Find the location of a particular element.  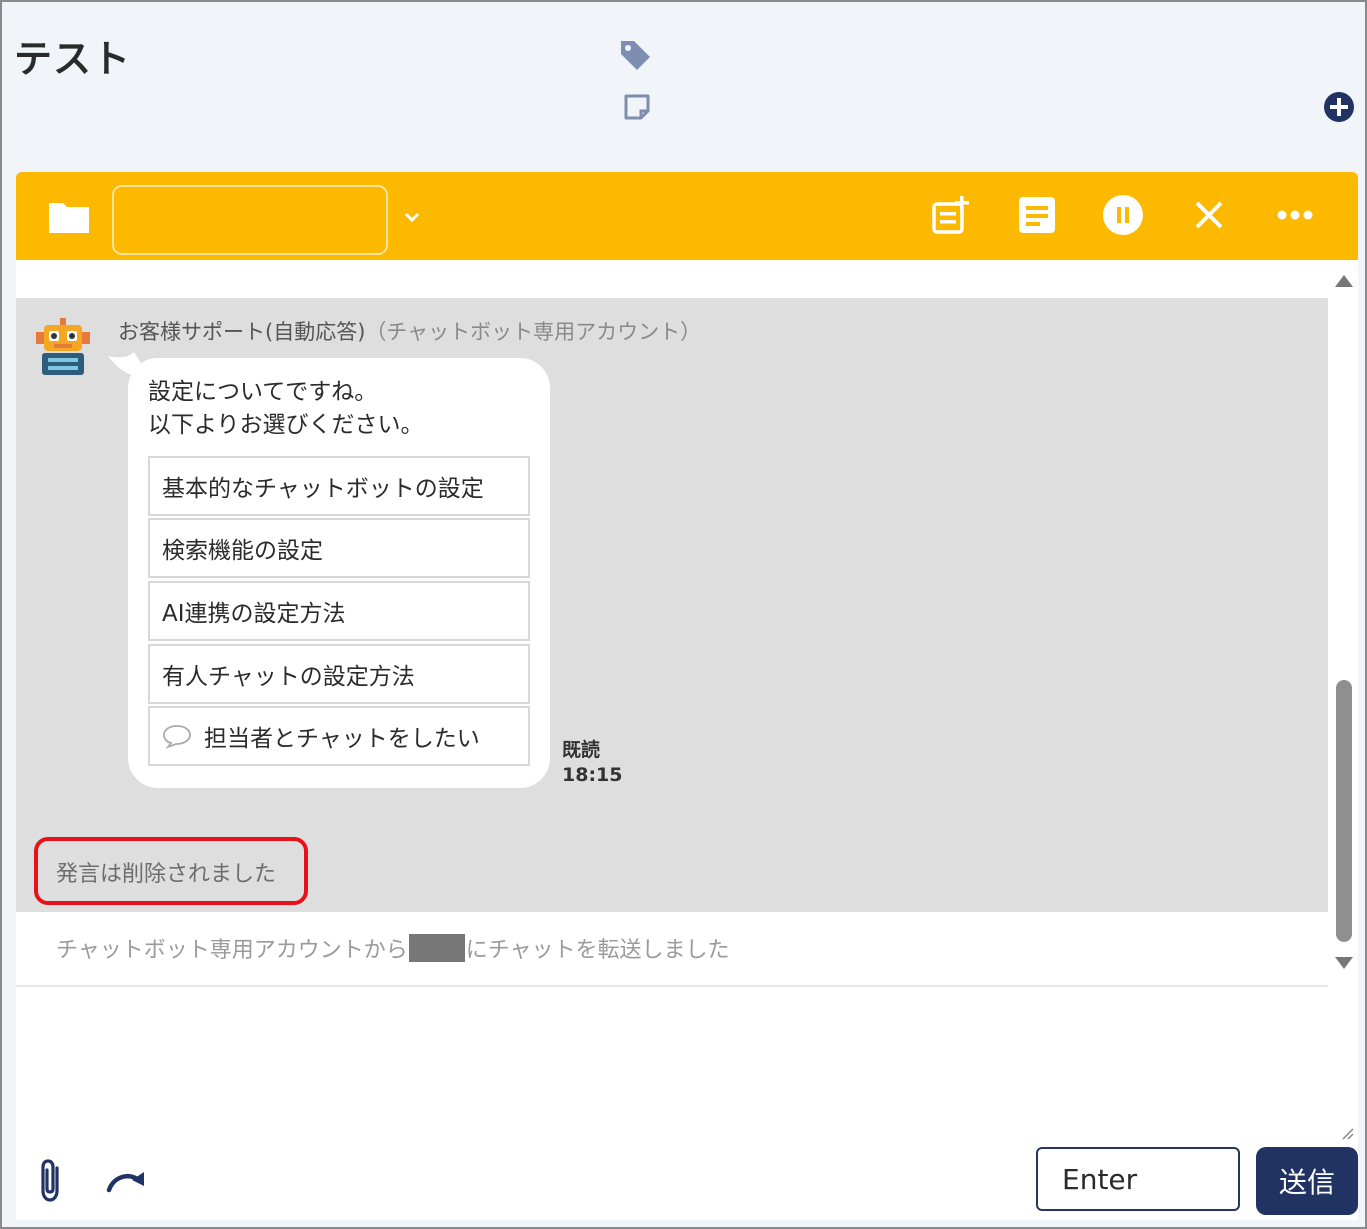

choice-button: 検索機能の設定 is located at coordinates (339, 548).